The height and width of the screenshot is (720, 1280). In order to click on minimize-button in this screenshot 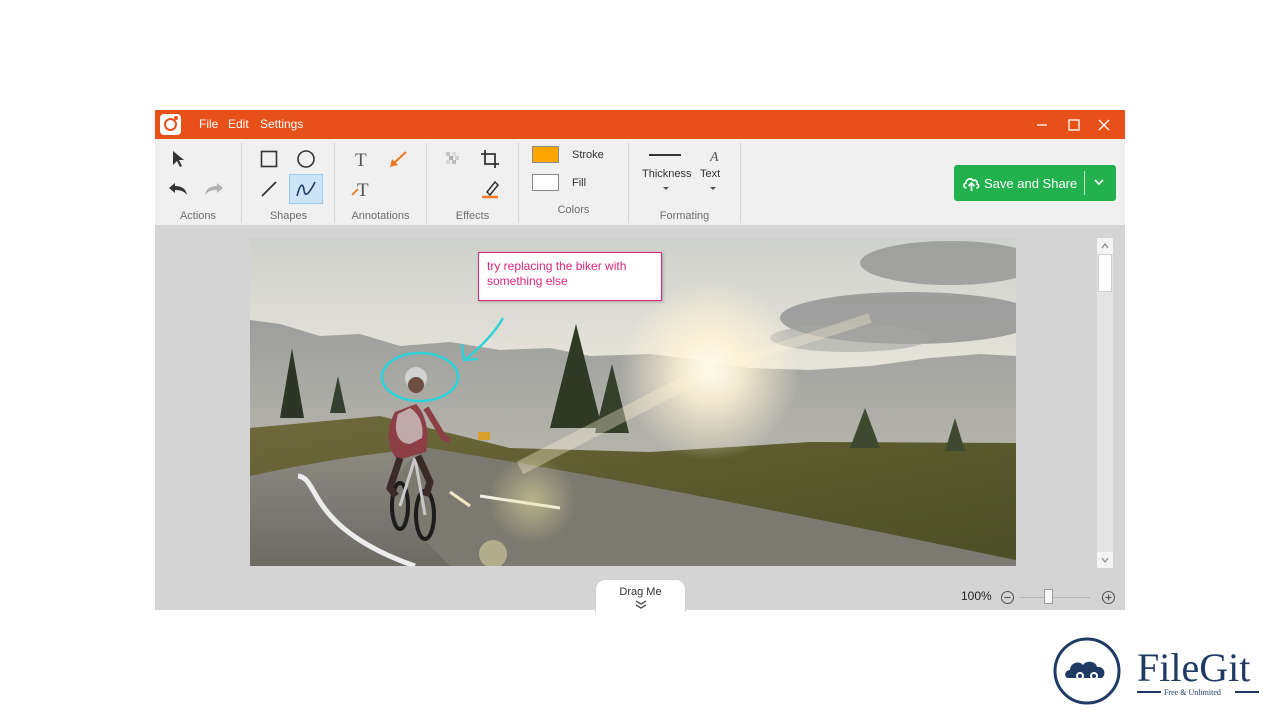, I will do `click(1042, 124)`.